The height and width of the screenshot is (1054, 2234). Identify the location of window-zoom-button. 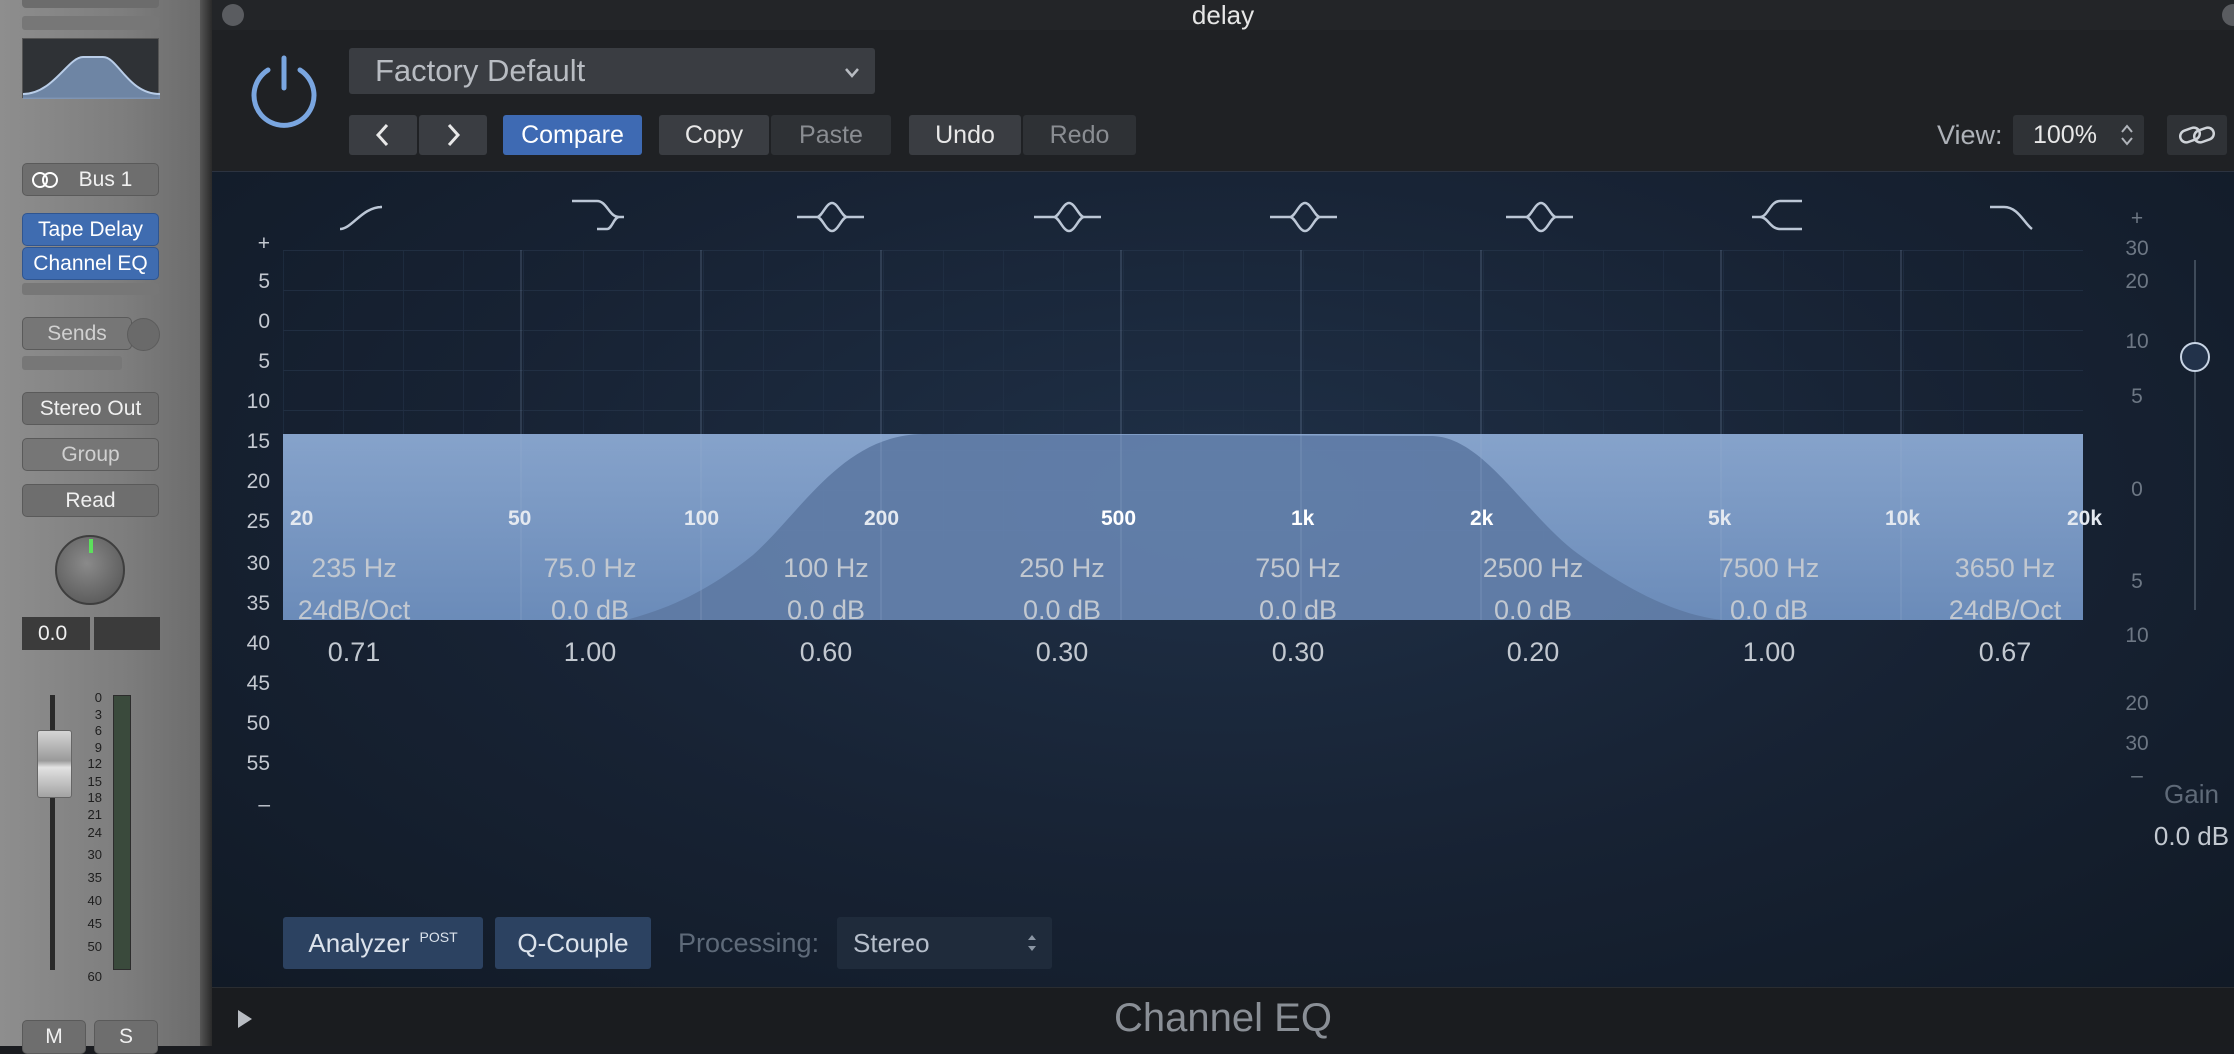
(2228, 15).